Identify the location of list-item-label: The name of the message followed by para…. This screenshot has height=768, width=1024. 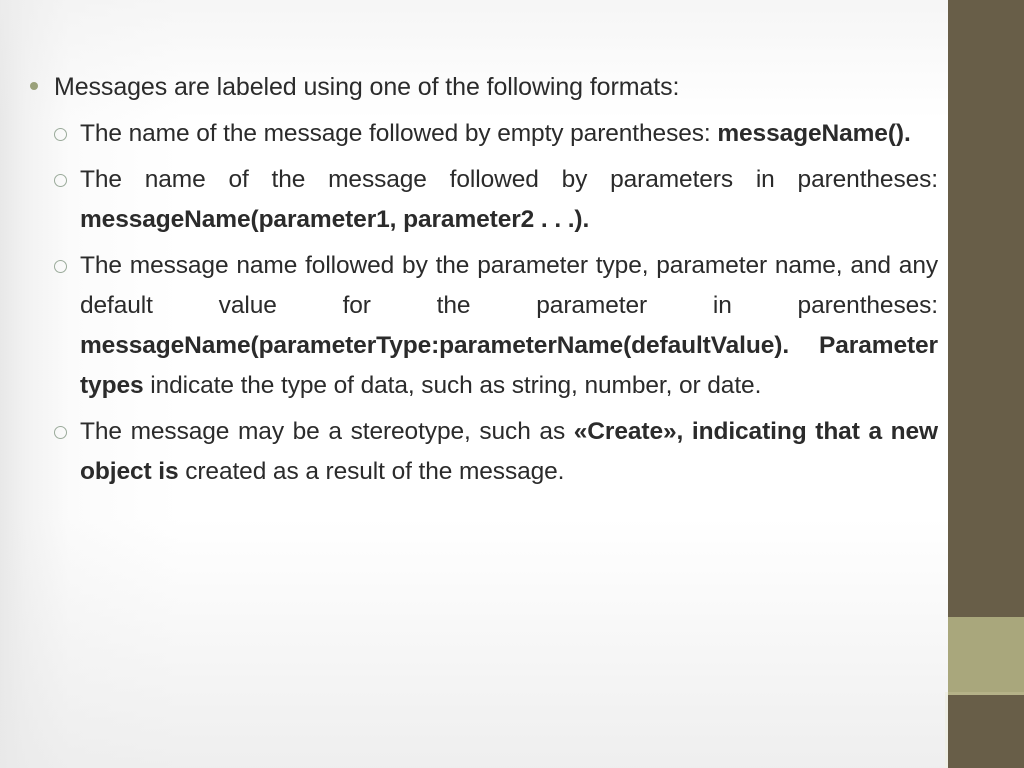
(509, 200).